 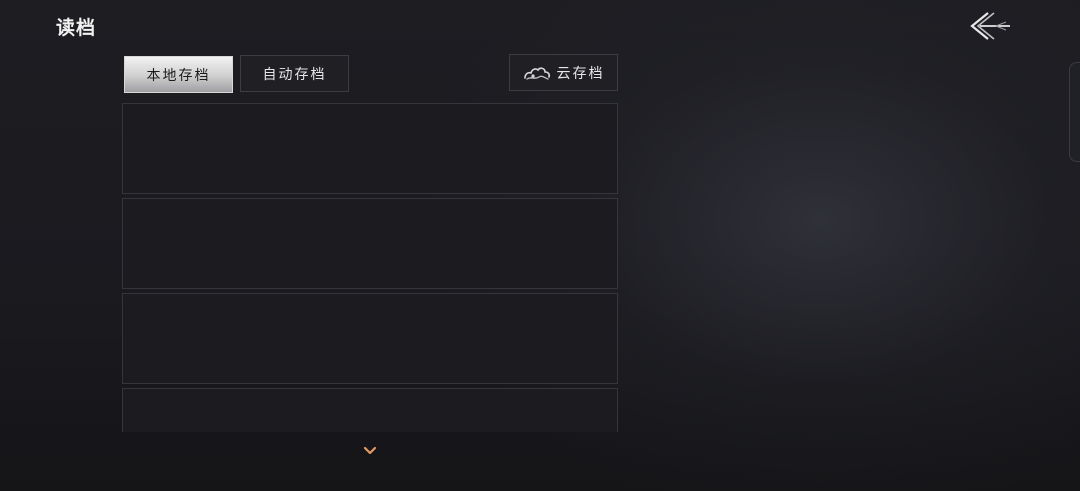 I want to click on back-arrow-icon, so click(x=990, y=26).